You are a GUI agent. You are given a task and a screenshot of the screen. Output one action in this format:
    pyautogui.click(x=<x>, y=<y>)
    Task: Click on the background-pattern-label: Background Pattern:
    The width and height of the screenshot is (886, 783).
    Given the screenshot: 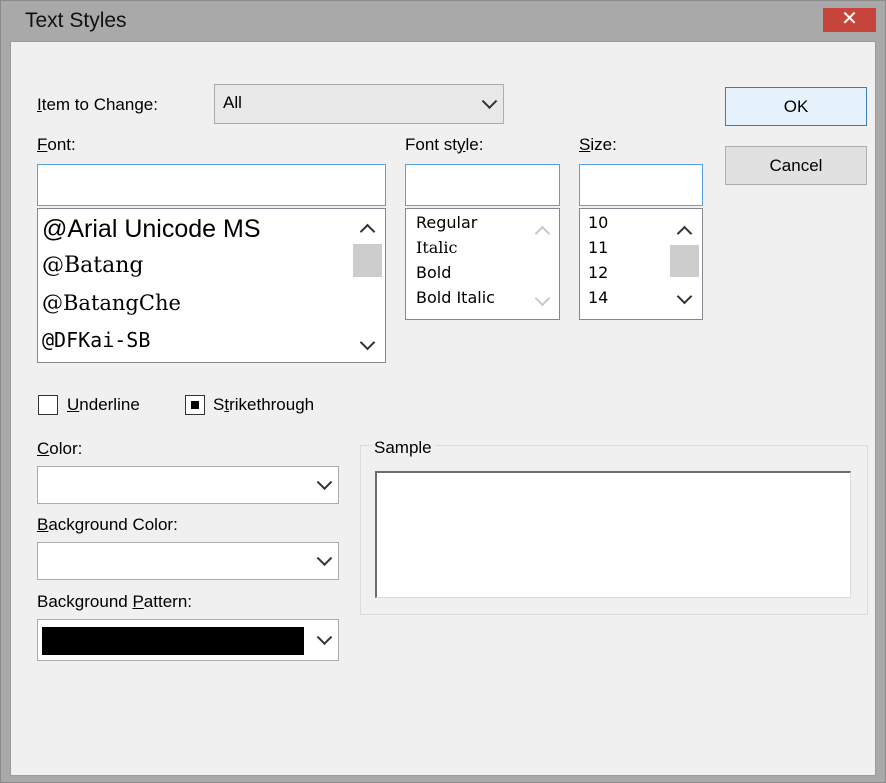 What is the action you would take?
    pyautogui.click(x=114, y=601)
    